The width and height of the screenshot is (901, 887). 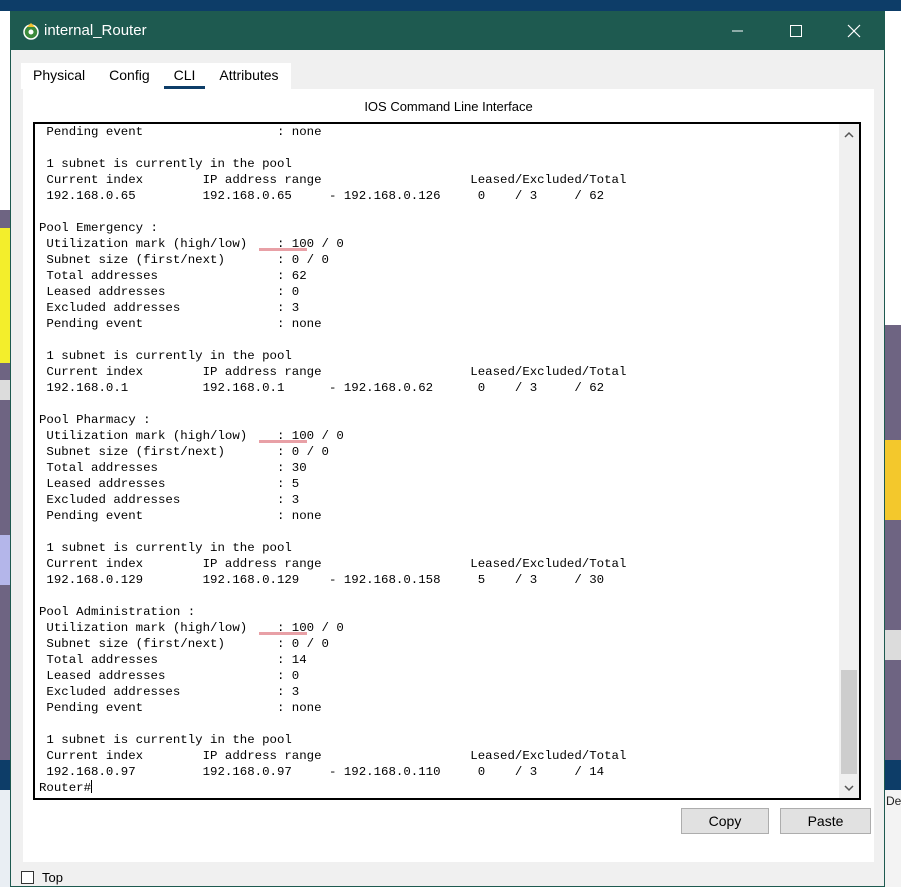 I want to click on top-checkbox-label: Top, so click(x=52, y=877).